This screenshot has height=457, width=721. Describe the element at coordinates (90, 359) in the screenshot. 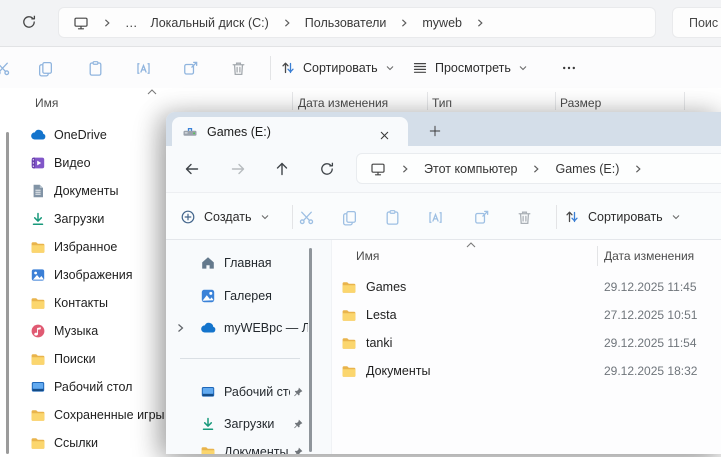

I see `list-item: Поиски` at that location.